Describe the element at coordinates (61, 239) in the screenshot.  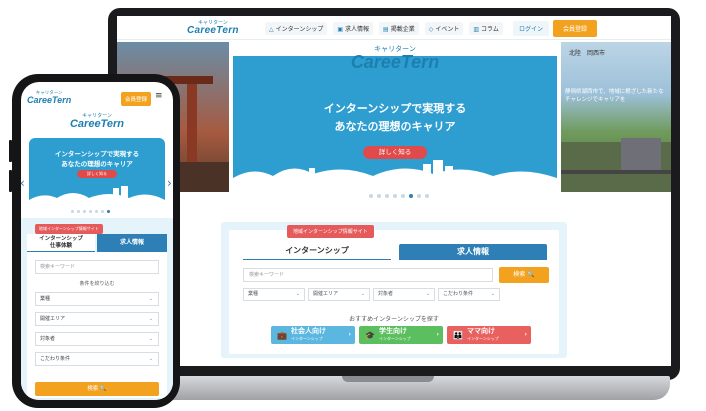
I see `tab-label-line-1: インターンシップ` at that location.